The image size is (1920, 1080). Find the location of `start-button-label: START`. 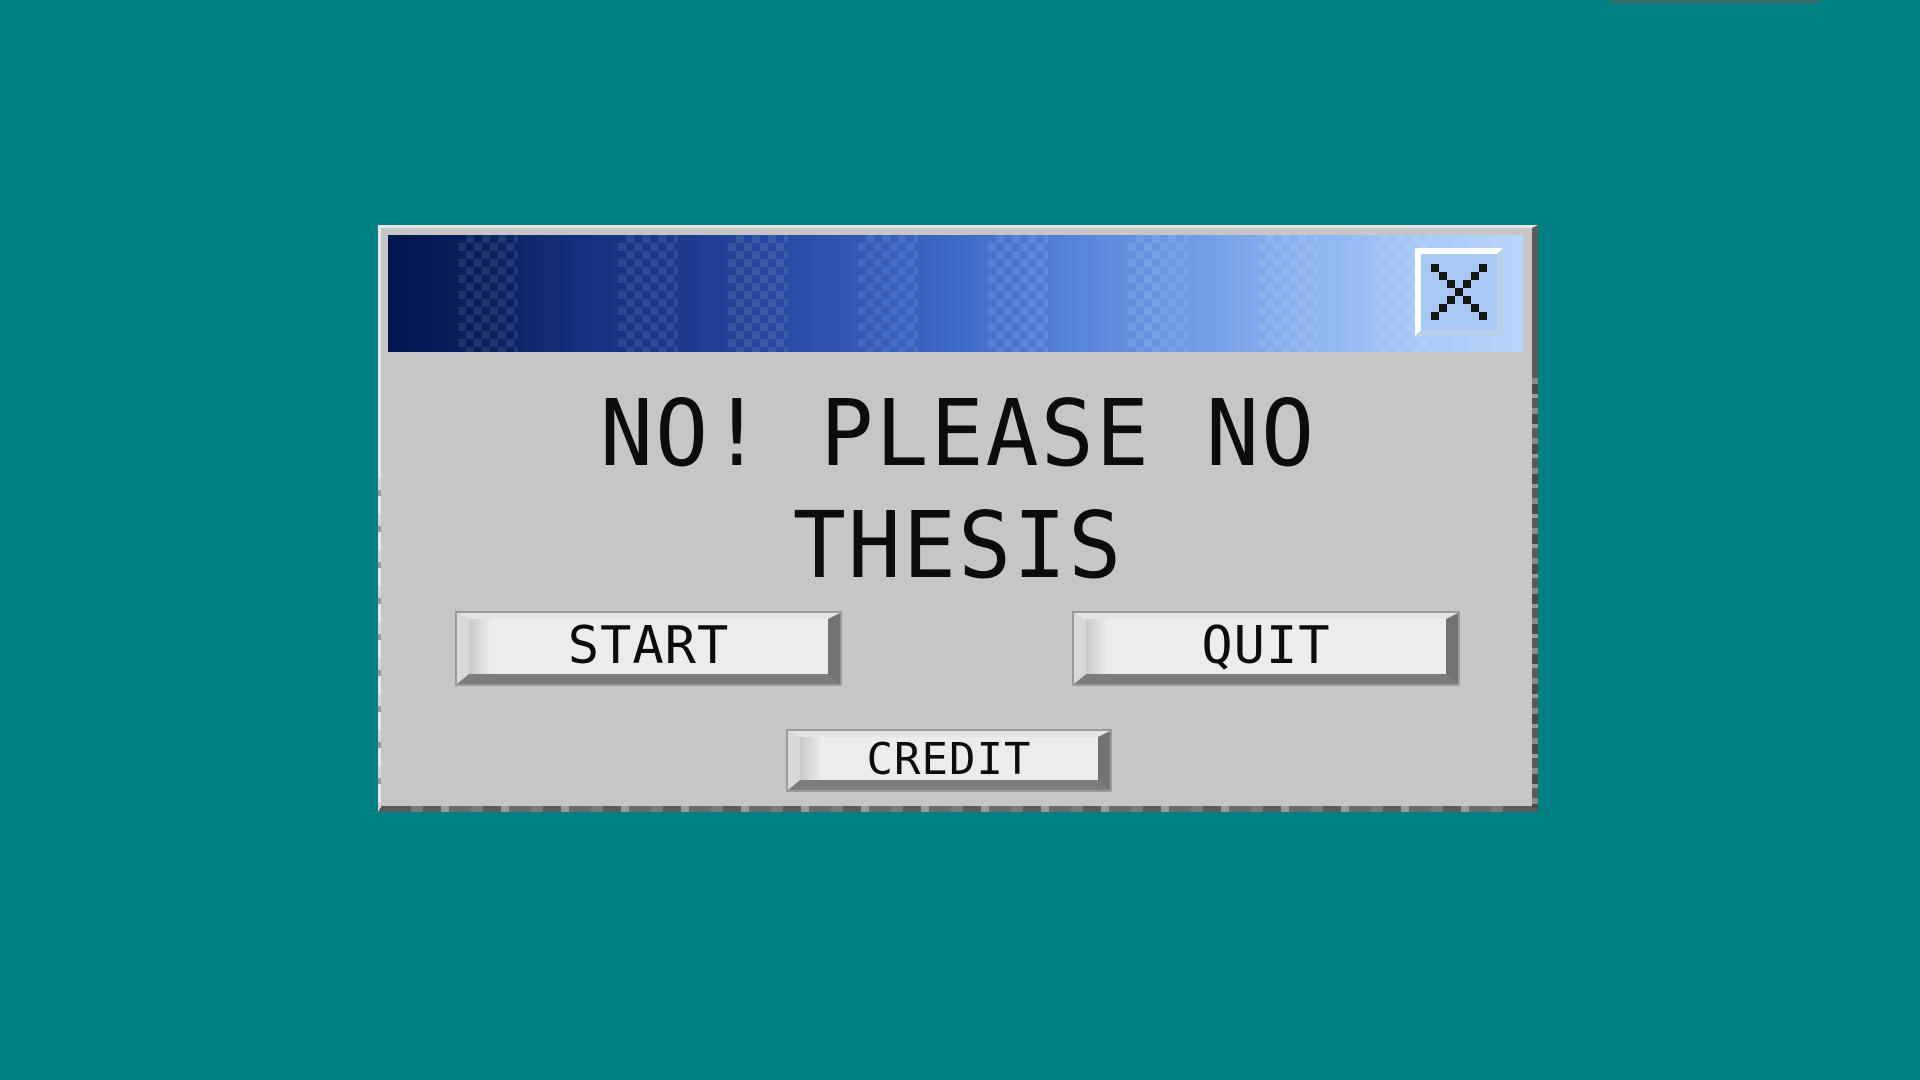

start-button-label: START is located at coordinates (648, 646).